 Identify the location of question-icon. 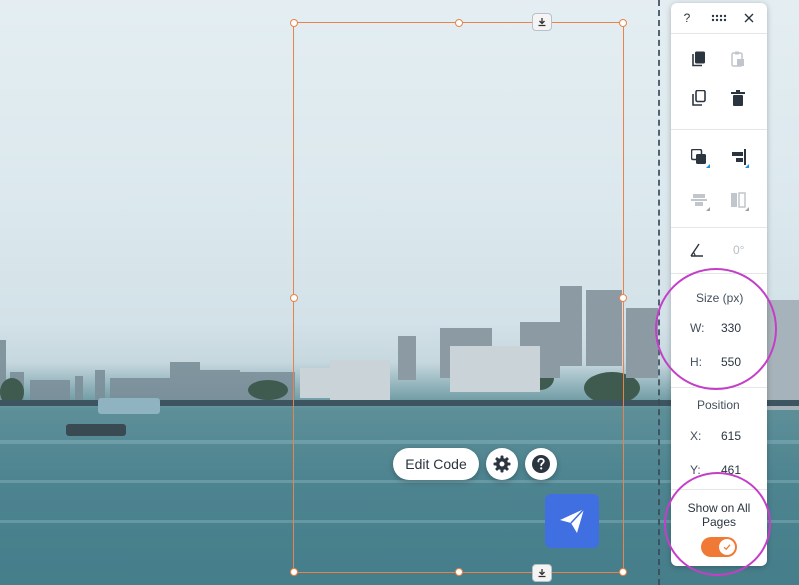
(541, 464).